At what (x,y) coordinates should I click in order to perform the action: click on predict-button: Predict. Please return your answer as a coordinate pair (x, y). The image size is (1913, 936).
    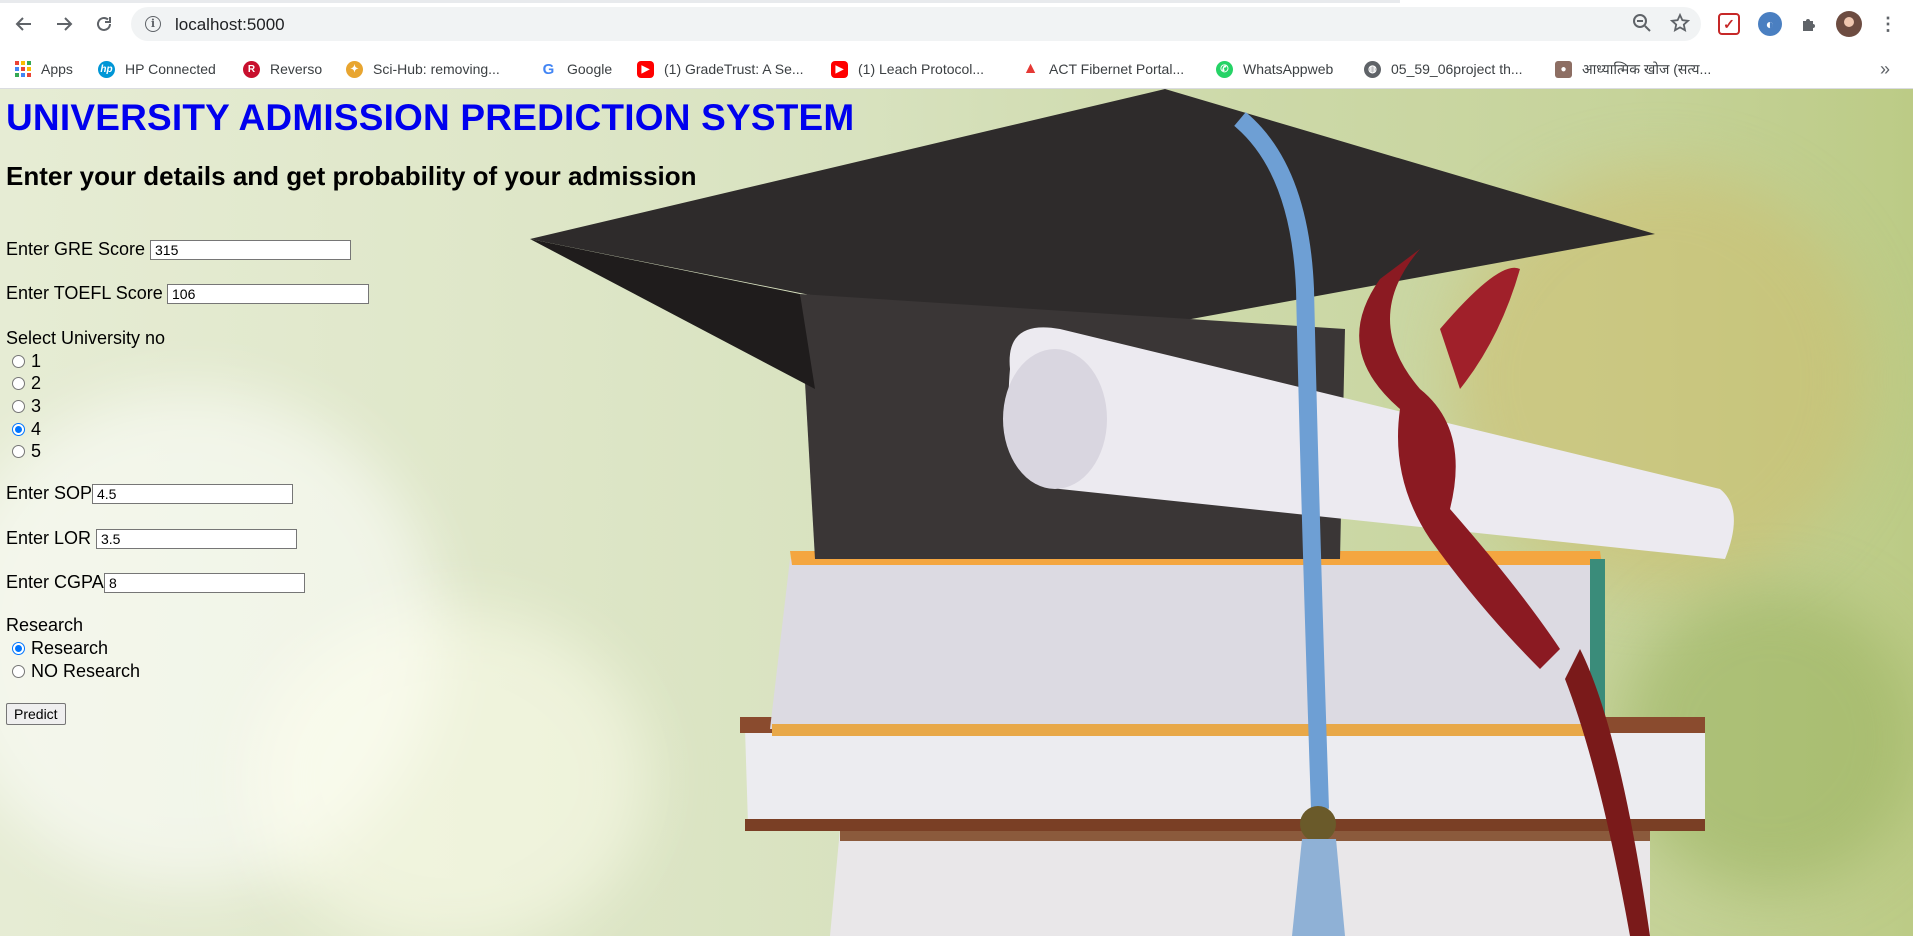
    Looking at the image, I should click on (36, 714).